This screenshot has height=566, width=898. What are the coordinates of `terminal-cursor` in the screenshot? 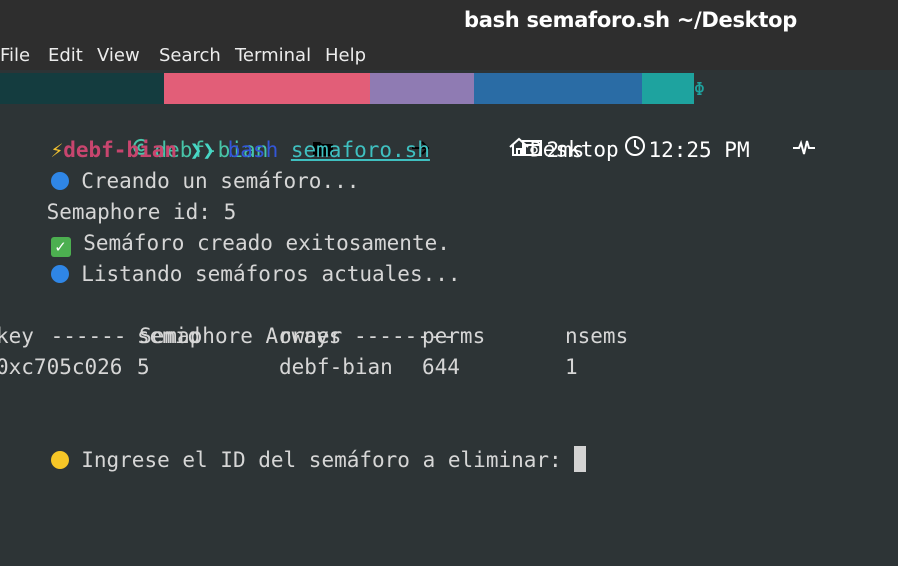 It's located at (580, 459).